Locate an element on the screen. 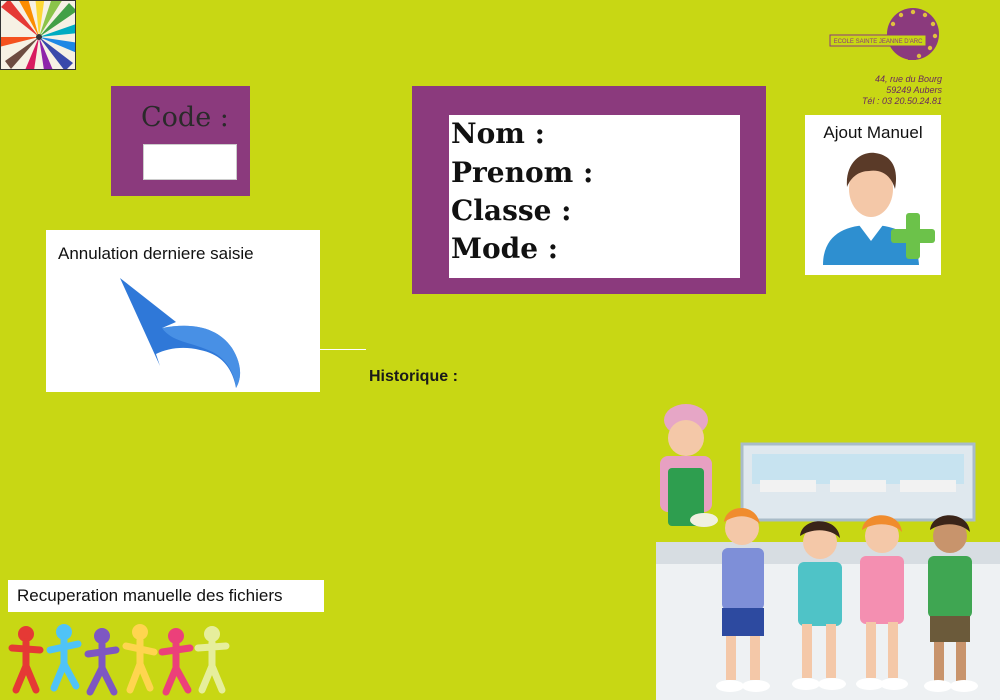 Image resolution: width=1000 pixels, height=700 pixels. manual-file-recovery-button: Recuperation manuelle des fichiers is located at coordinates (166, 596).